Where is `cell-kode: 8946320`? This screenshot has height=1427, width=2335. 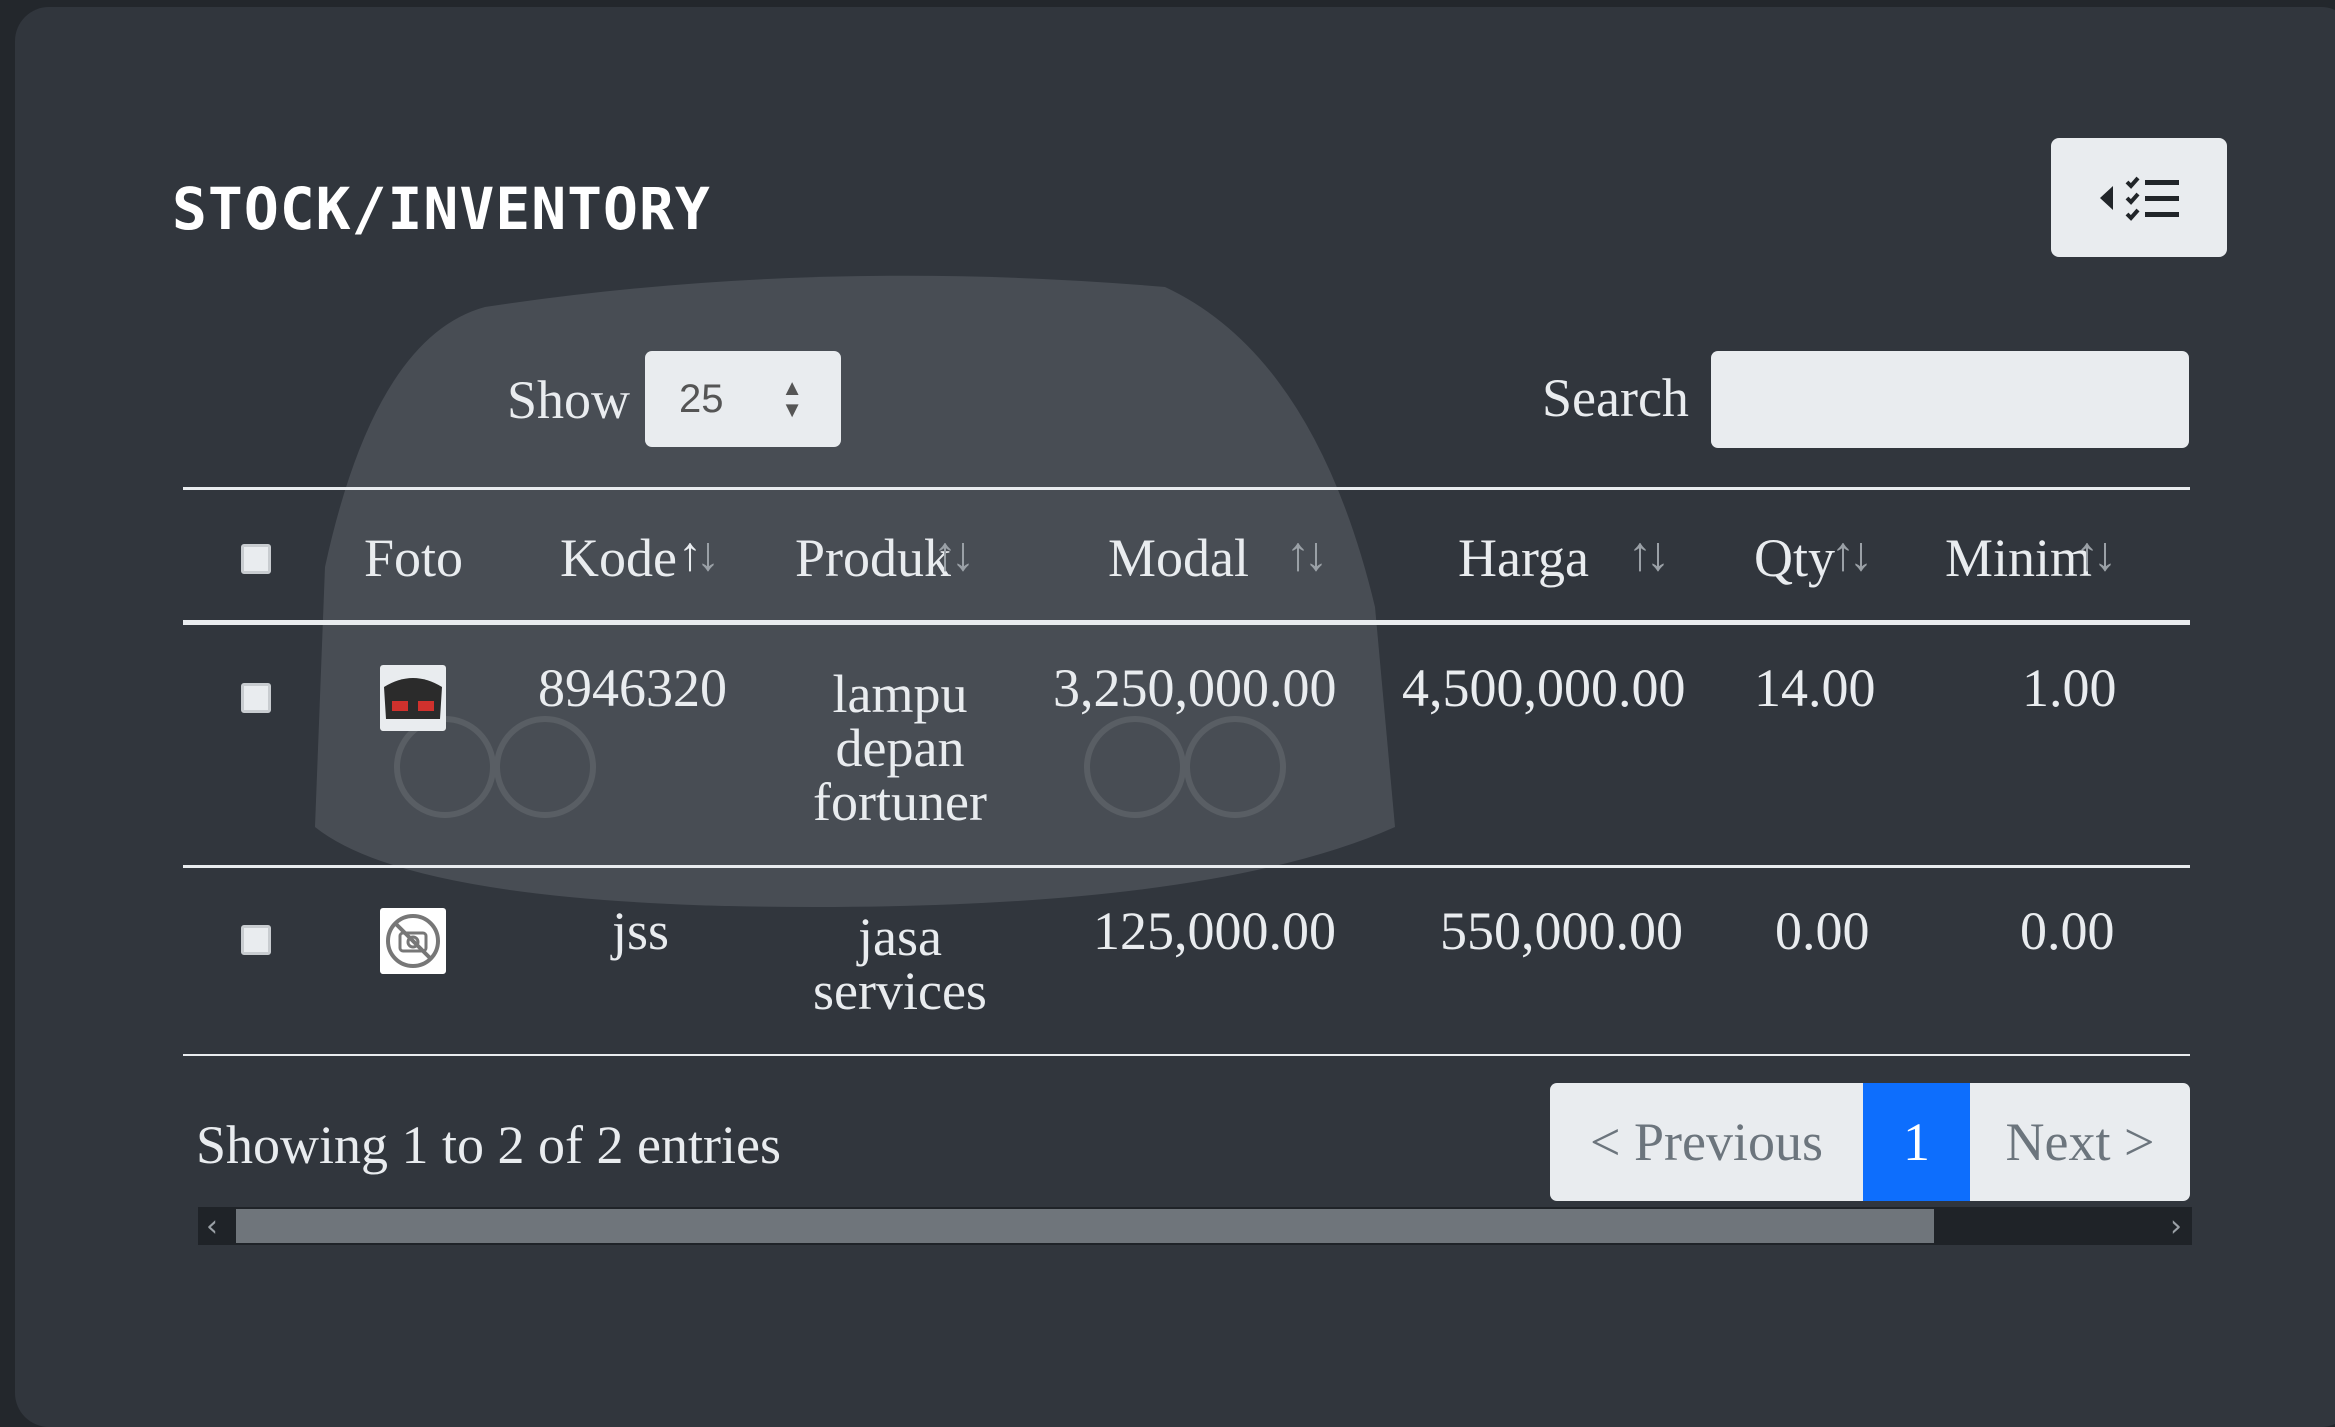 cell-kode: 8946320 is located at coordinates (632, 688).